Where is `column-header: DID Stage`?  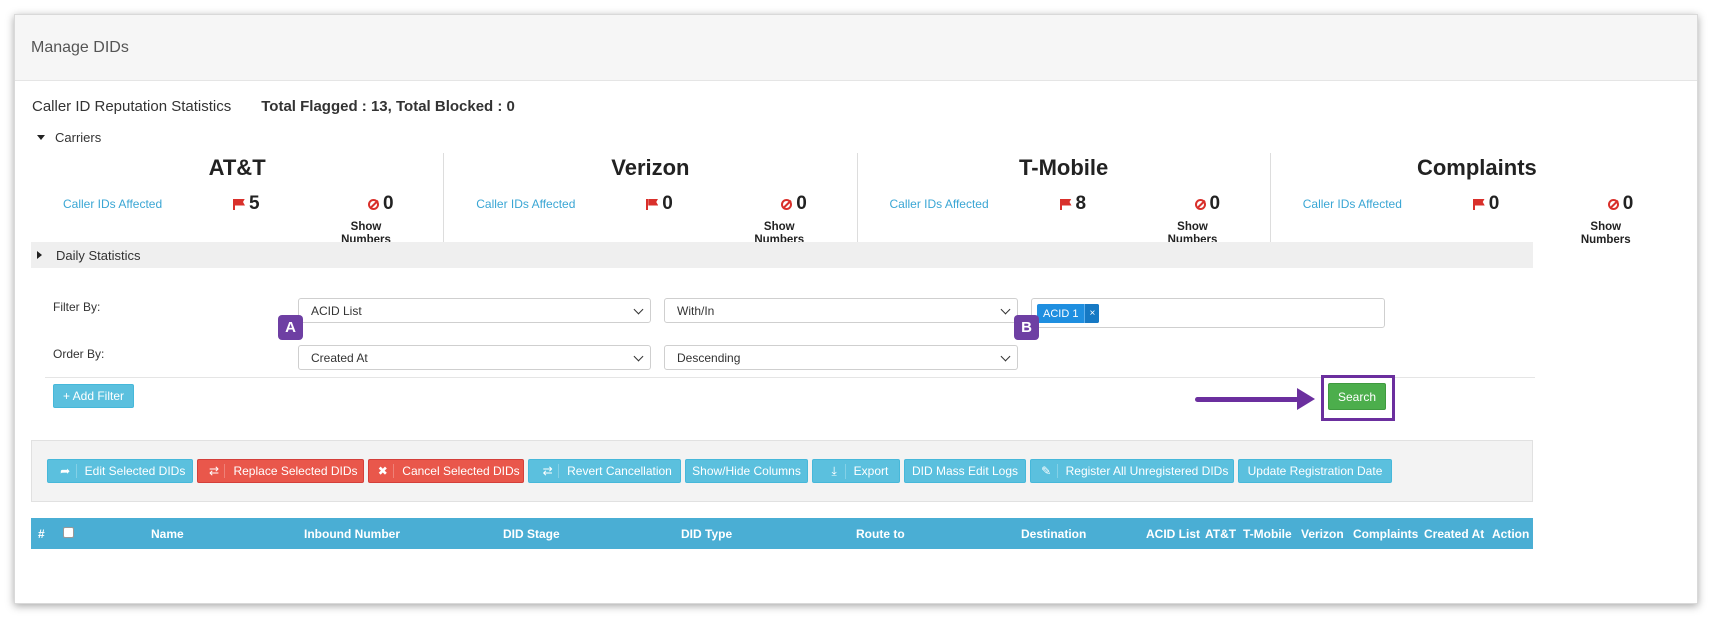 column-header: DID Stage is located at coordinates (531, 534).